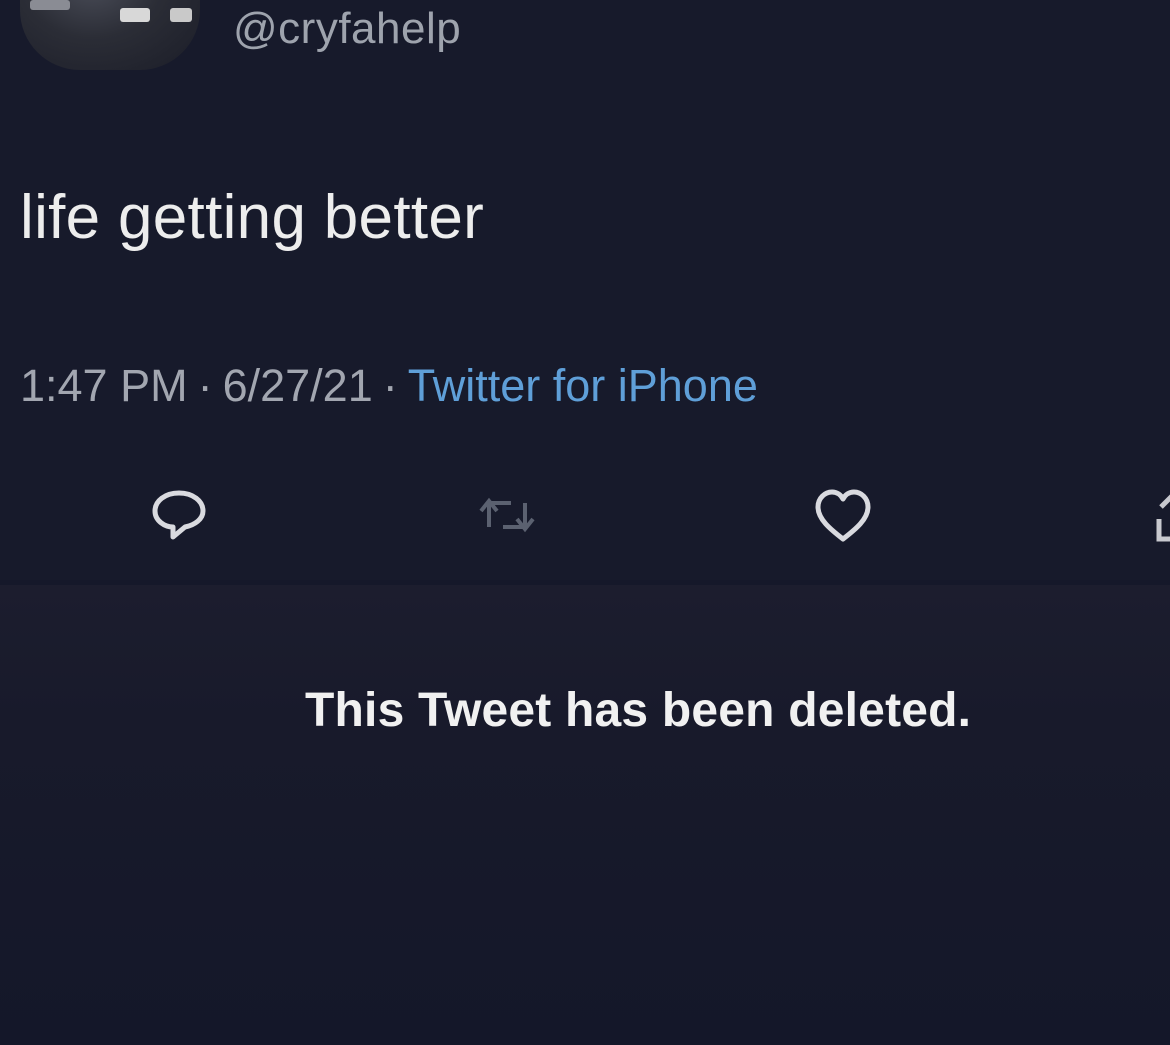  I want to click on user-handle: @cryfahelp, so click(347, 29).